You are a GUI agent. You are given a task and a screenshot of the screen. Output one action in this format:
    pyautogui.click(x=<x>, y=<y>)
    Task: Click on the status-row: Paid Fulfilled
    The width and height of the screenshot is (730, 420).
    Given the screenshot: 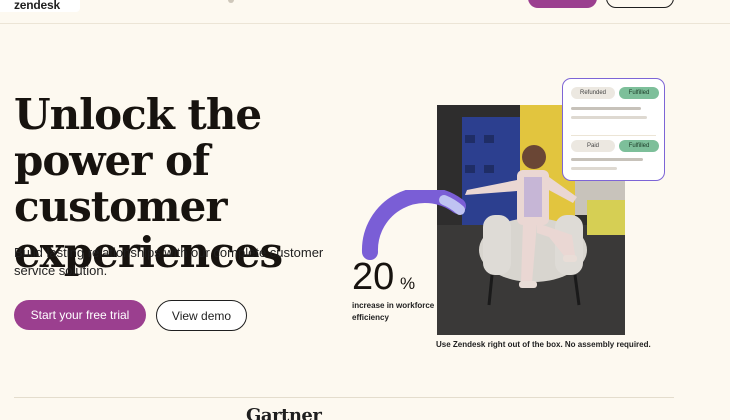 What is the action you would take?
    pyautogui.click(x=615, y=163)
    